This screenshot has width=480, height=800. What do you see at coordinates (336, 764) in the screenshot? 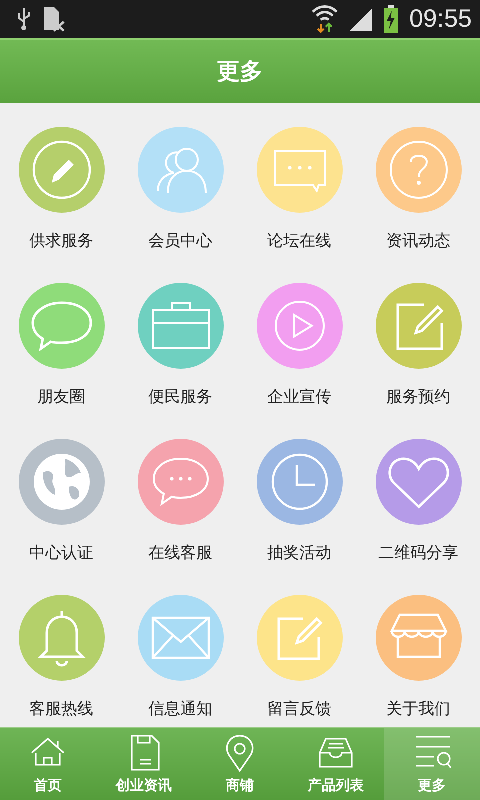
I see `tab-bar-item: 产品列表` at bounding box center [336, 764].